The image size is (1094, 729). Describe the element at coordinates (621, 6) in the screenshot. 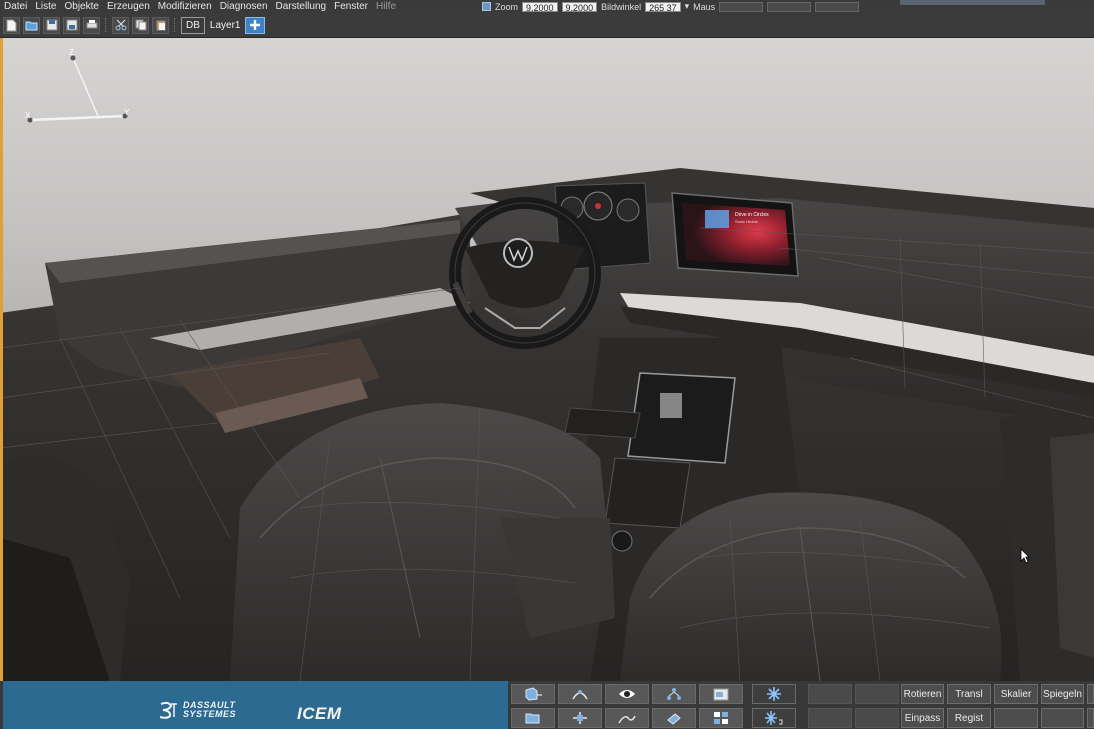

I see `view-angle-label: Bildwinkel` at that location.